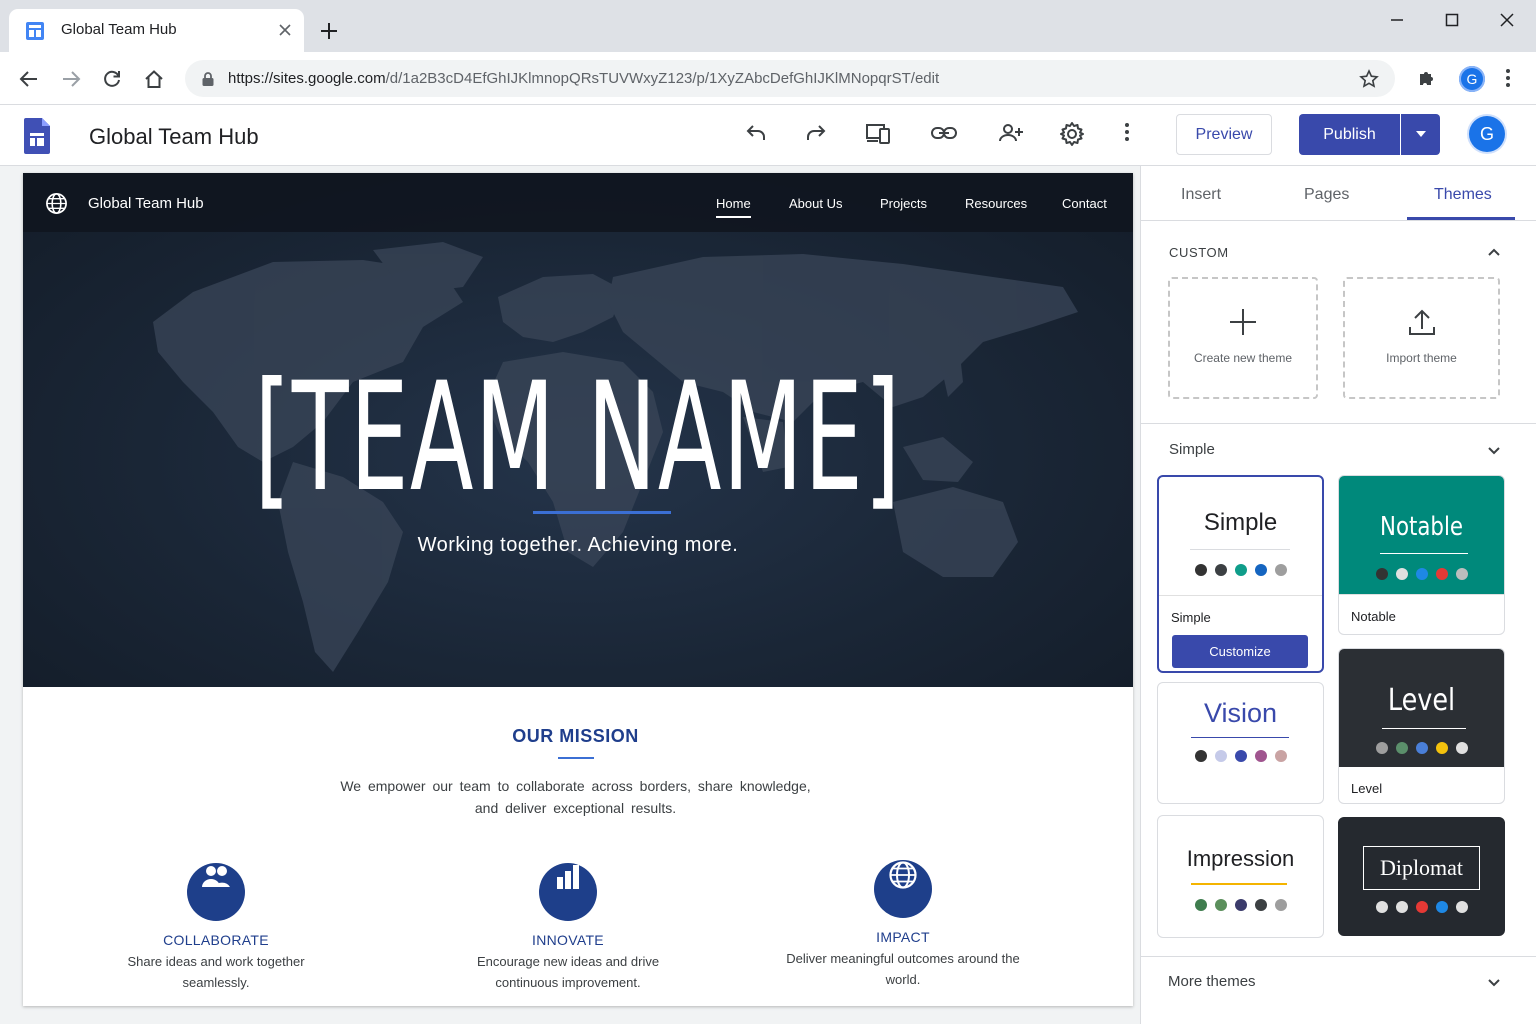  I want to click on feature-title: IMPACT, so click(903, 937).